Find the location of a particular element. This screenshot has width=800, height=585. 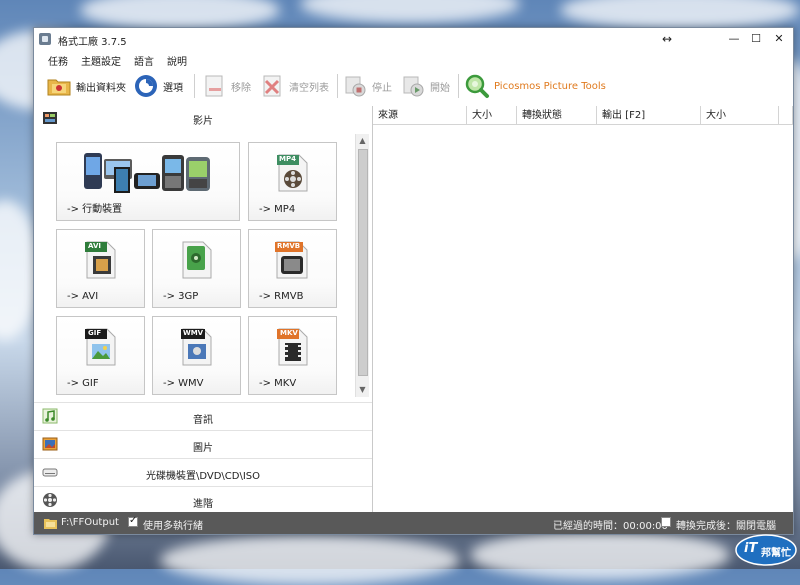

stop-button: 停止 is located at coordinates (367, 86).